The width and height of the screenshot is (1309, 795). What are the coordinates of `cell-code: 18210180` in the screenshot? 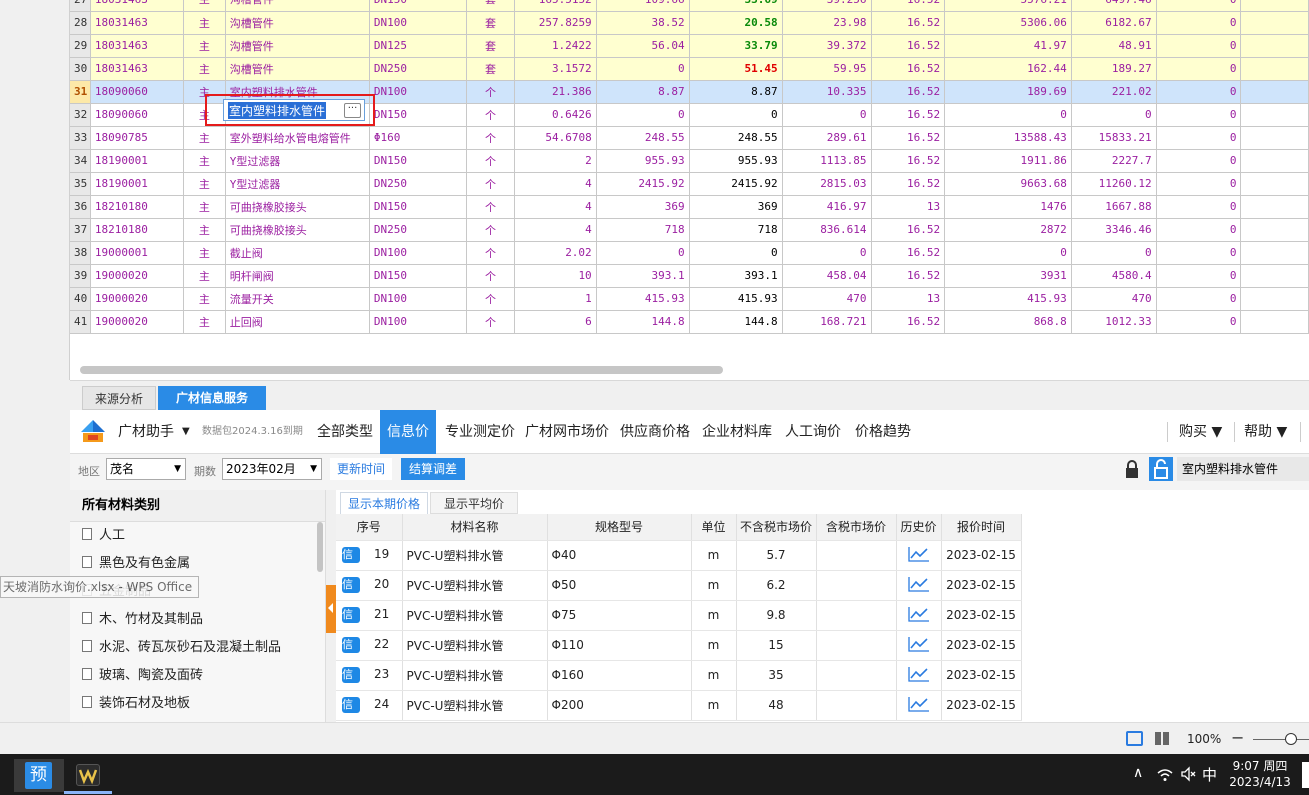 It's located at (137, 207).